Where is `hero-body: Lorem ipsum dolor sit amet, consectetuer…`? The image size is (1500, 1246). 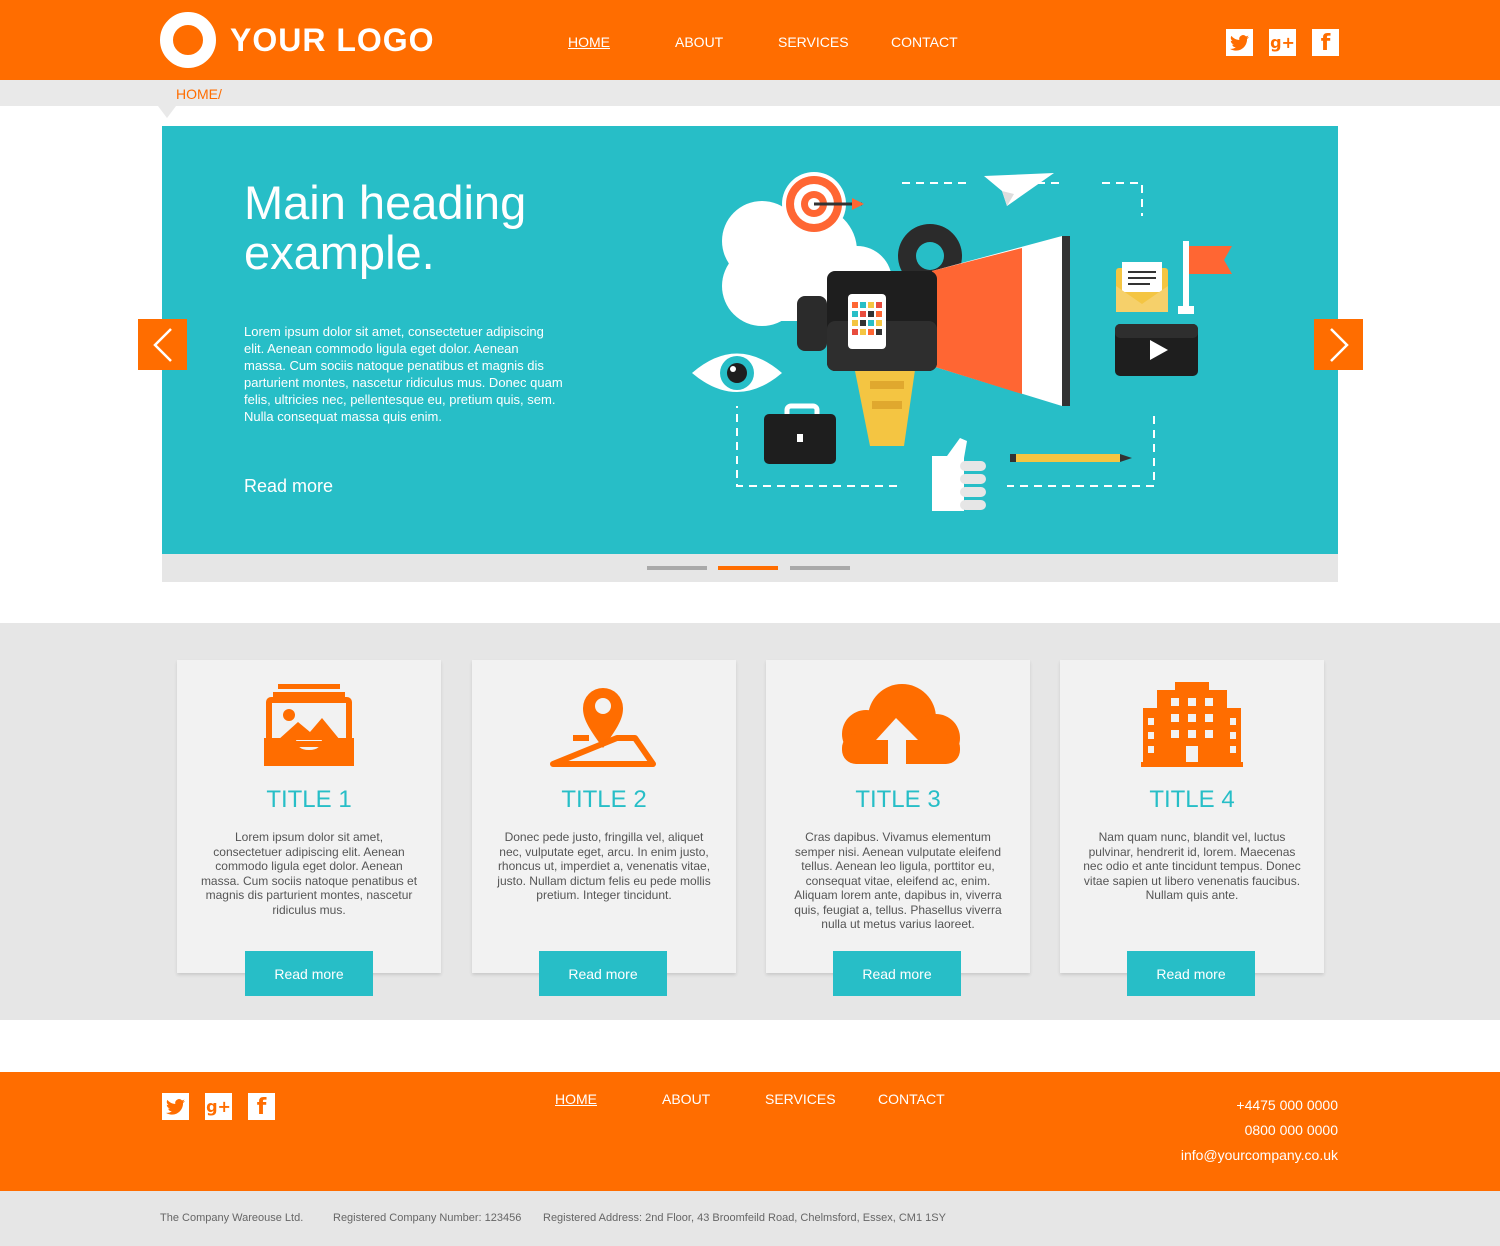 hero-body: Lorem ipsum dolor sit amet, consectetuer… is located at coordinates (403, 374).